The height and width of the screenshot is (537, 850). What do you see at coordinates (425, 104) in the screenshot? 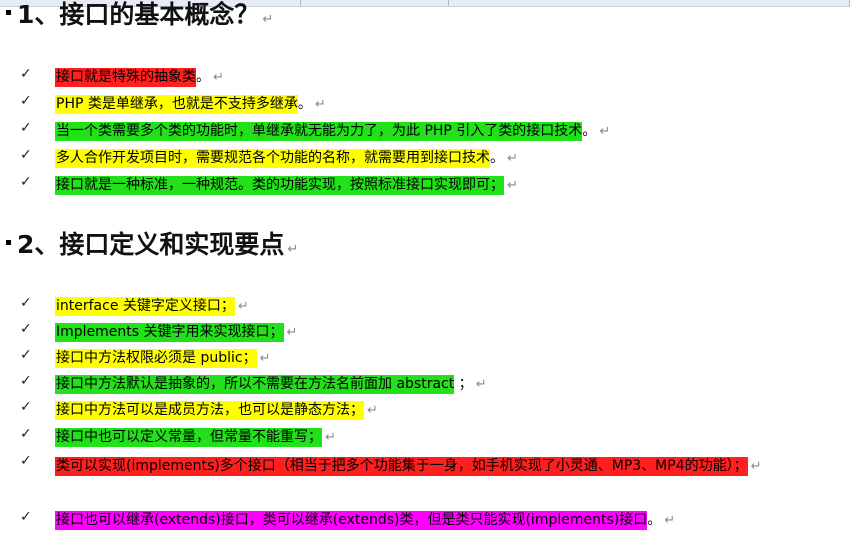
I see `list-item: ✓ PHP 类是单继承，也就是不支持多继承。 ↵` at bounding box center [425, 104].